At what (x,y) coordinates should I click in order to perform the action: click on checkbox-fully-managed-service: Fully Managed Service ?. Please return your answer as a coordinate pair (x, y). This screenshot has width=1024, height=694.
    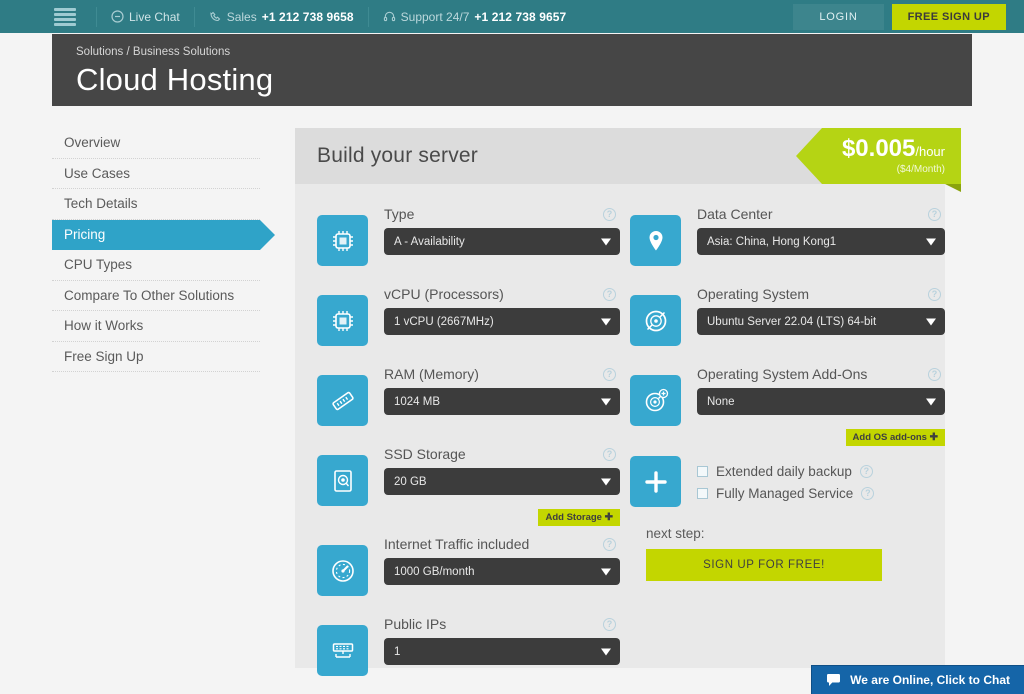
    Looking at the image, I should click on (786, 493).